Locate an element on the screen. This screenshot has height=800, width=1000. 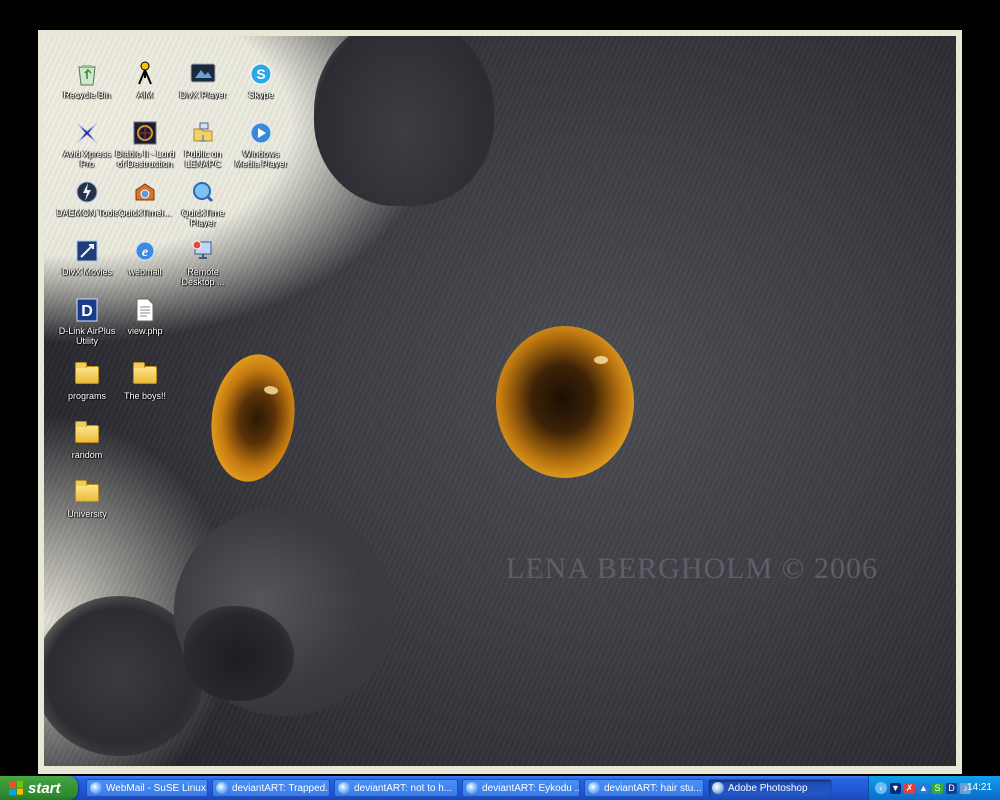
desktop-icon-windows-media-player: Windows Media Player is located at coordinates (261, 144).